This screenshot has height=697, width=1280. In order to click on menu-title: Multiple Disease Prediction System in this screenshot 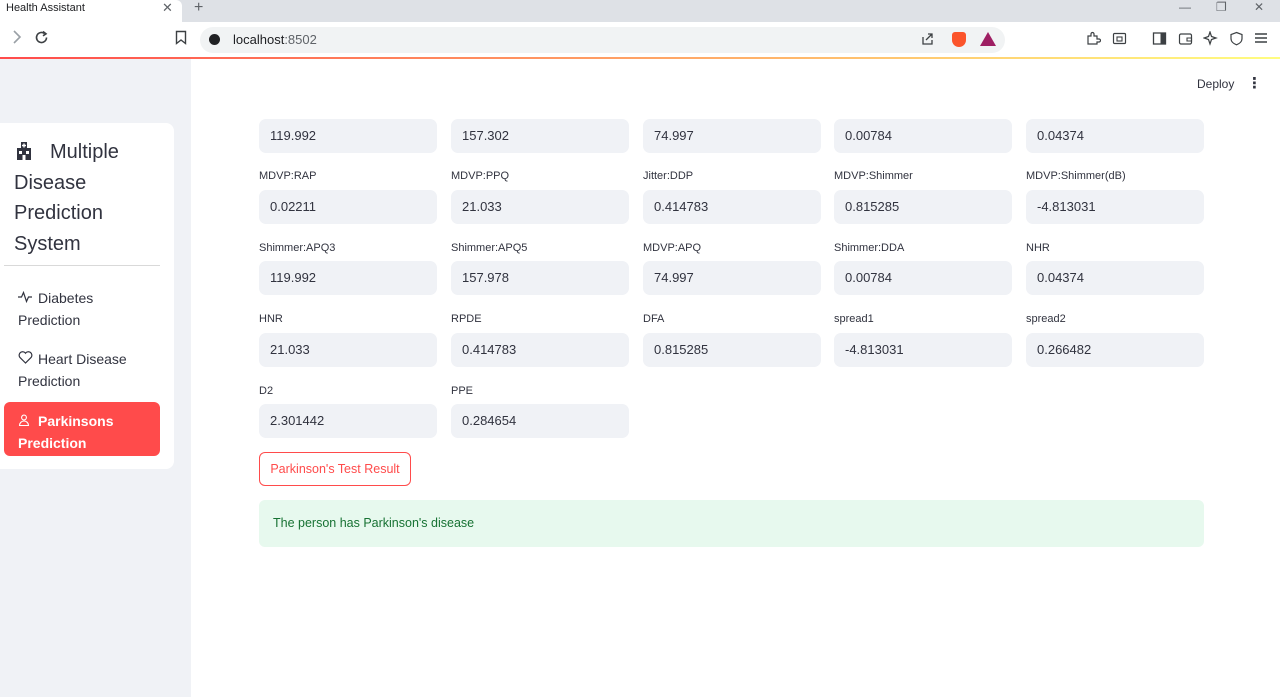, I will do `click(66, 198)`.